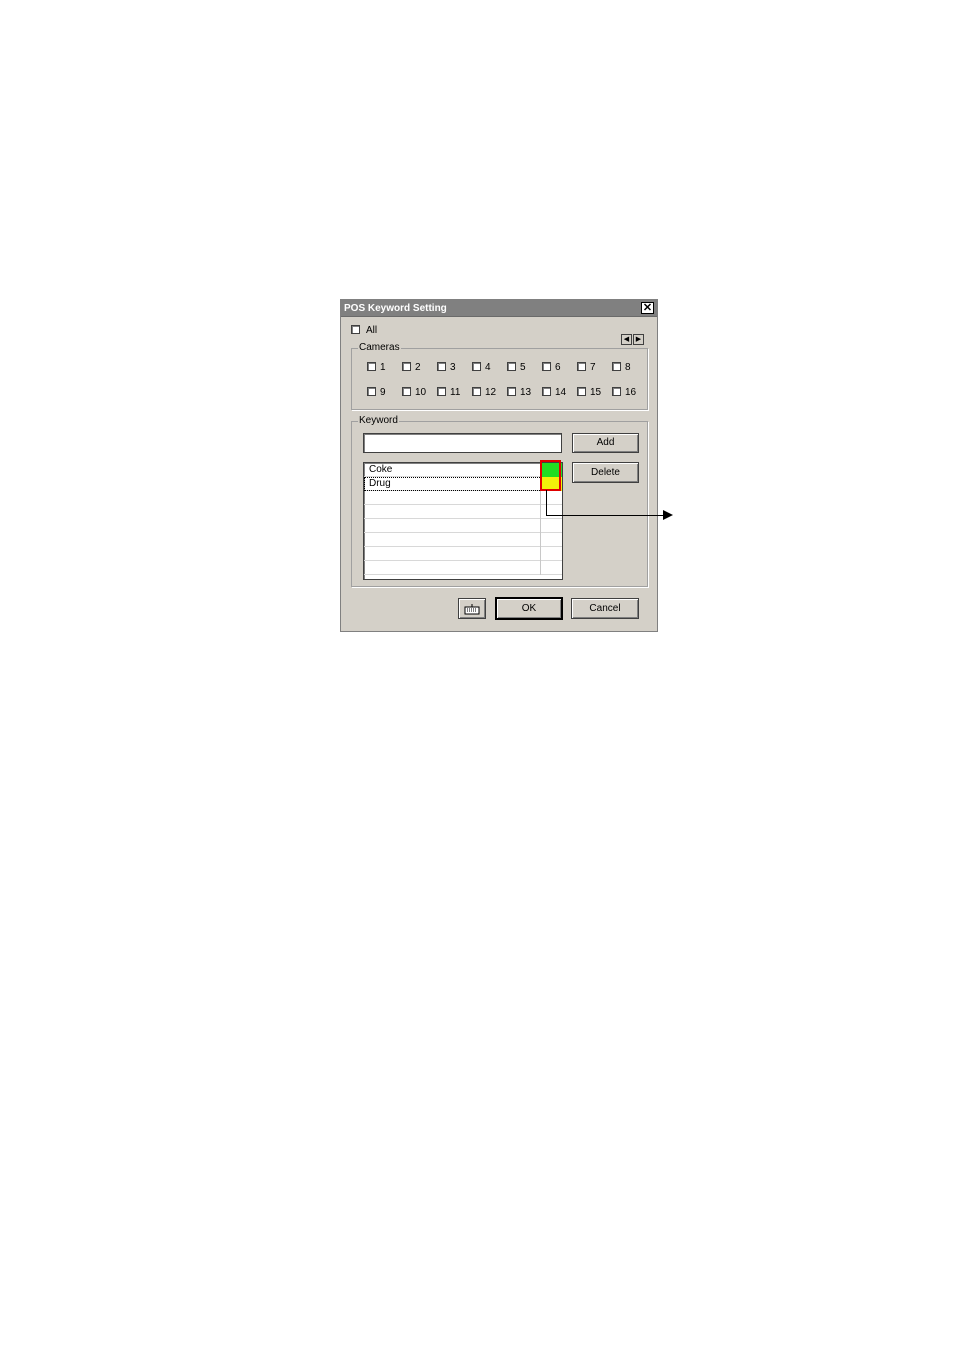 This screenshot has height=1350, width=954. Describe the element at coordinates (550, 475) in the screenshot. I see `color-highlight-box` at that location.